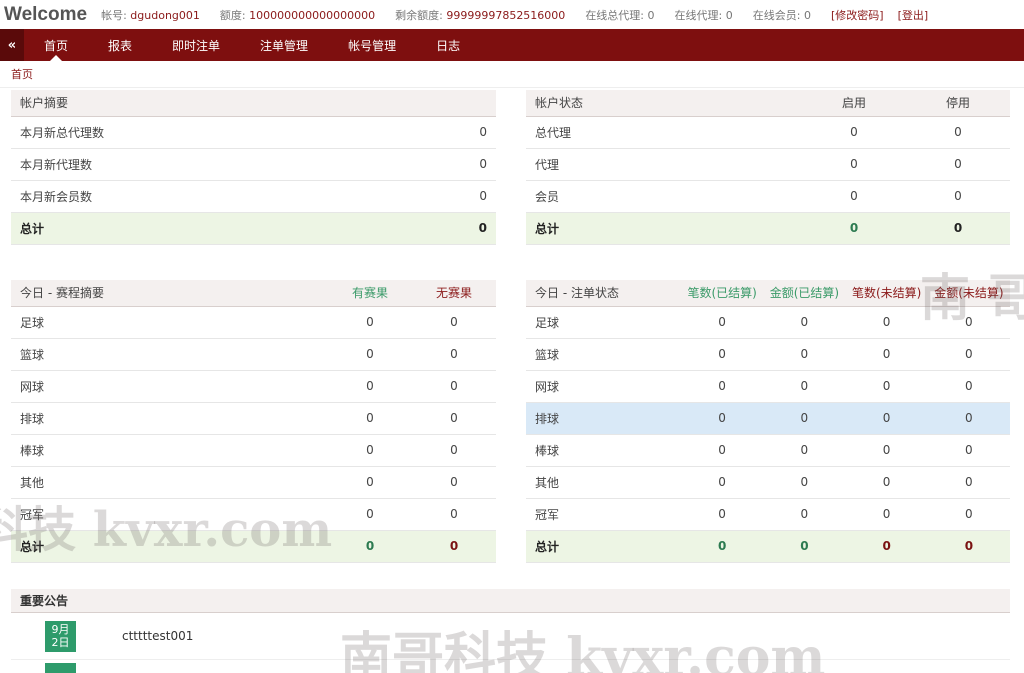 This screenshot has height=673, width=1024. I want to click on table-row: 足球 0 0, so click(253, 322).